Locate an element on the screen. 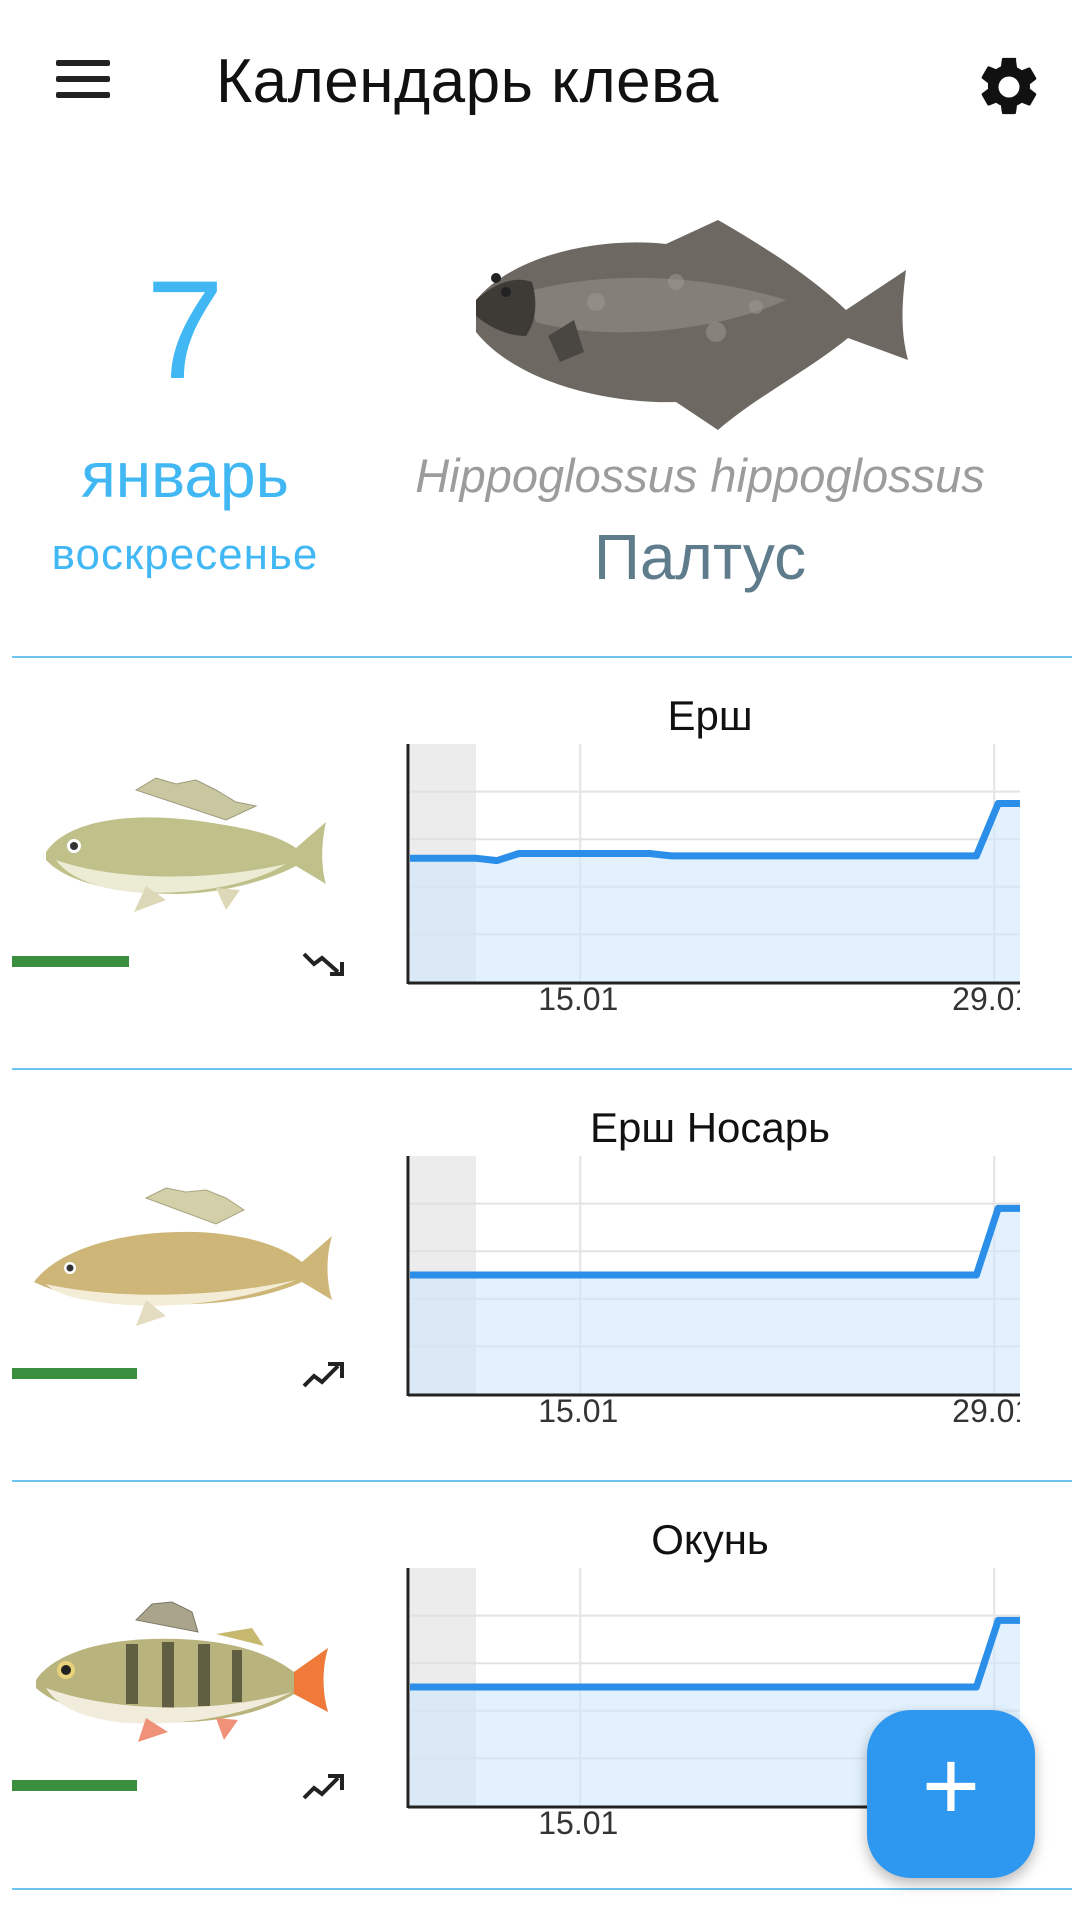  app-title: Календарь клева is located at coordinates (467, 81).